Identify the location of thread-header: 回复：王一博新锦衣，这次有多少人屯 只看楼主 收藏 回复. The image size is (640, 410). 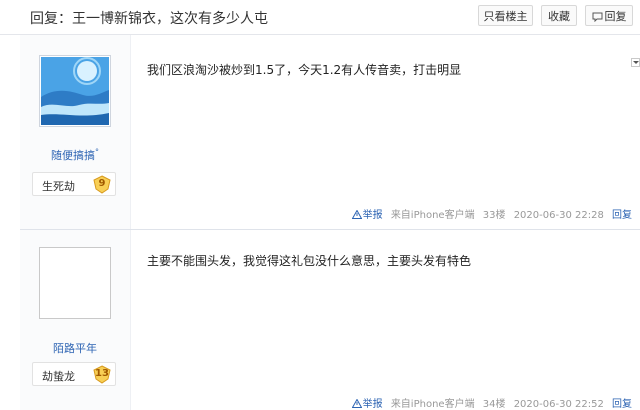
(320, 17).